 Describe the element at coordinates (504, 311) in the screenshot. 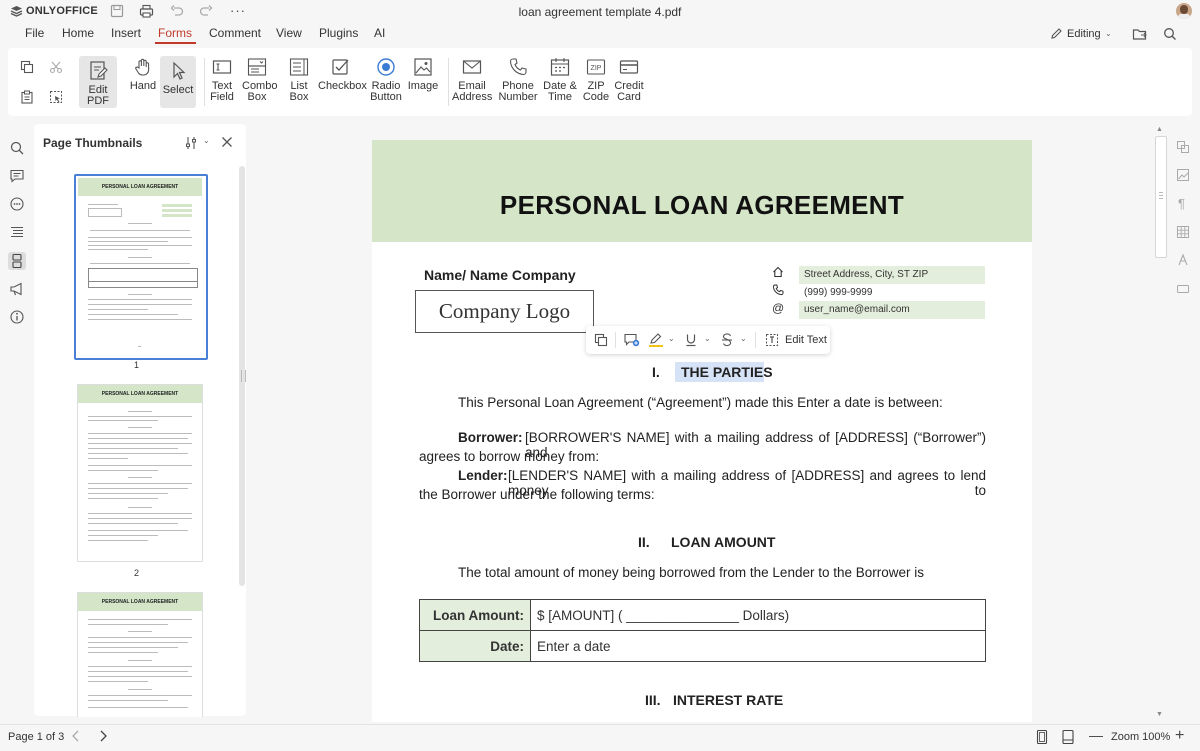

I see `company-logo-box: Company Logo` at that location.